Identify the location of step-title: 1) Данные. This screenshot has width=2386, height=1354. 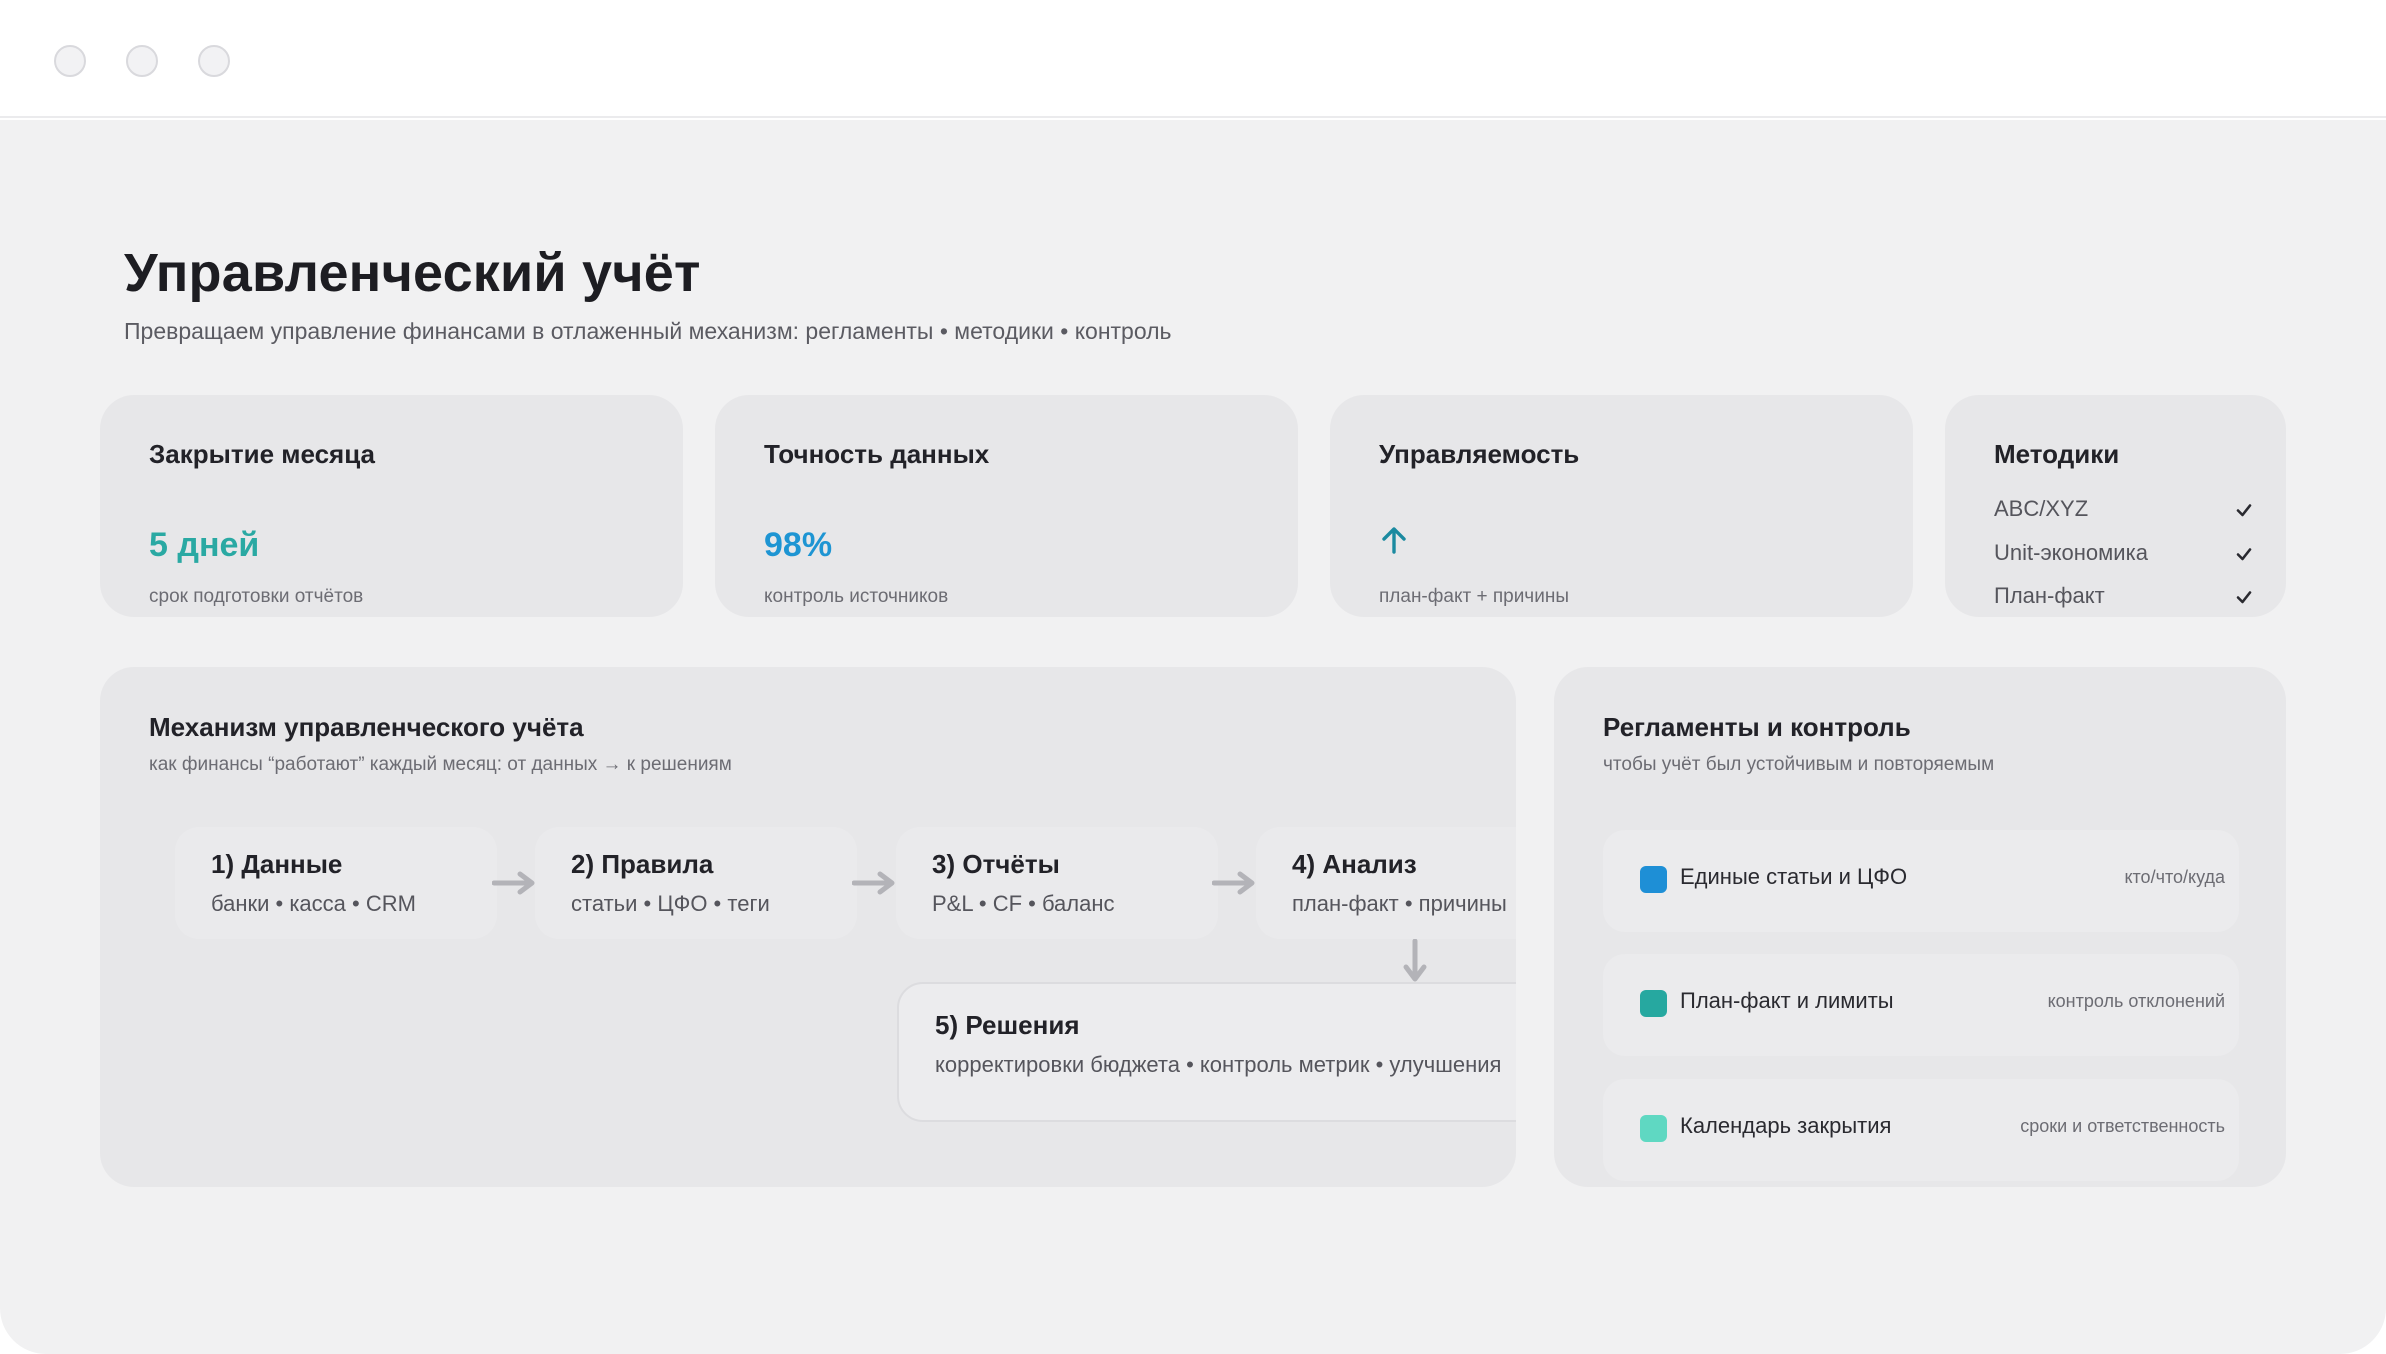
(277, 864).